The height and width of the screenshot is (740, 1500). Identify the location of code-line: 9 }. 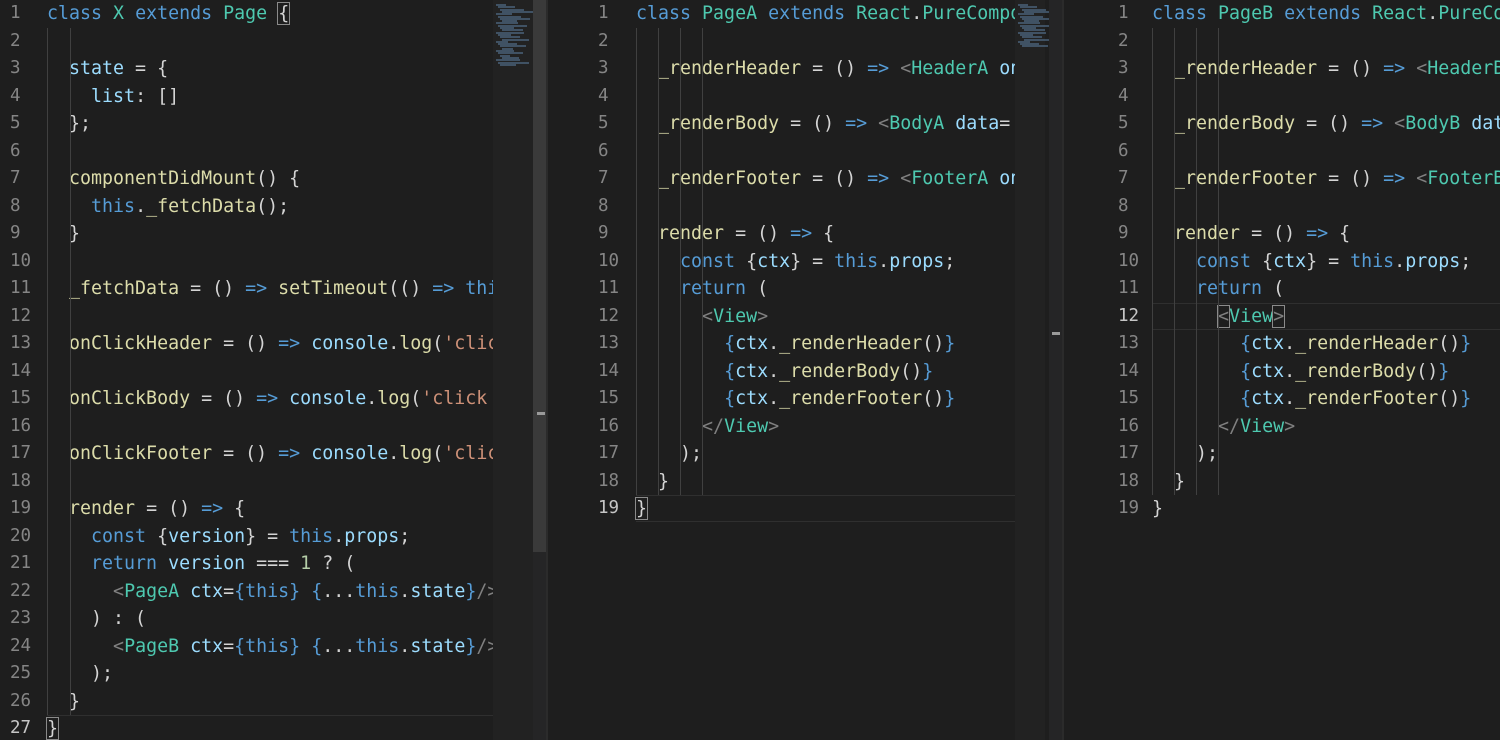
(246, 234).